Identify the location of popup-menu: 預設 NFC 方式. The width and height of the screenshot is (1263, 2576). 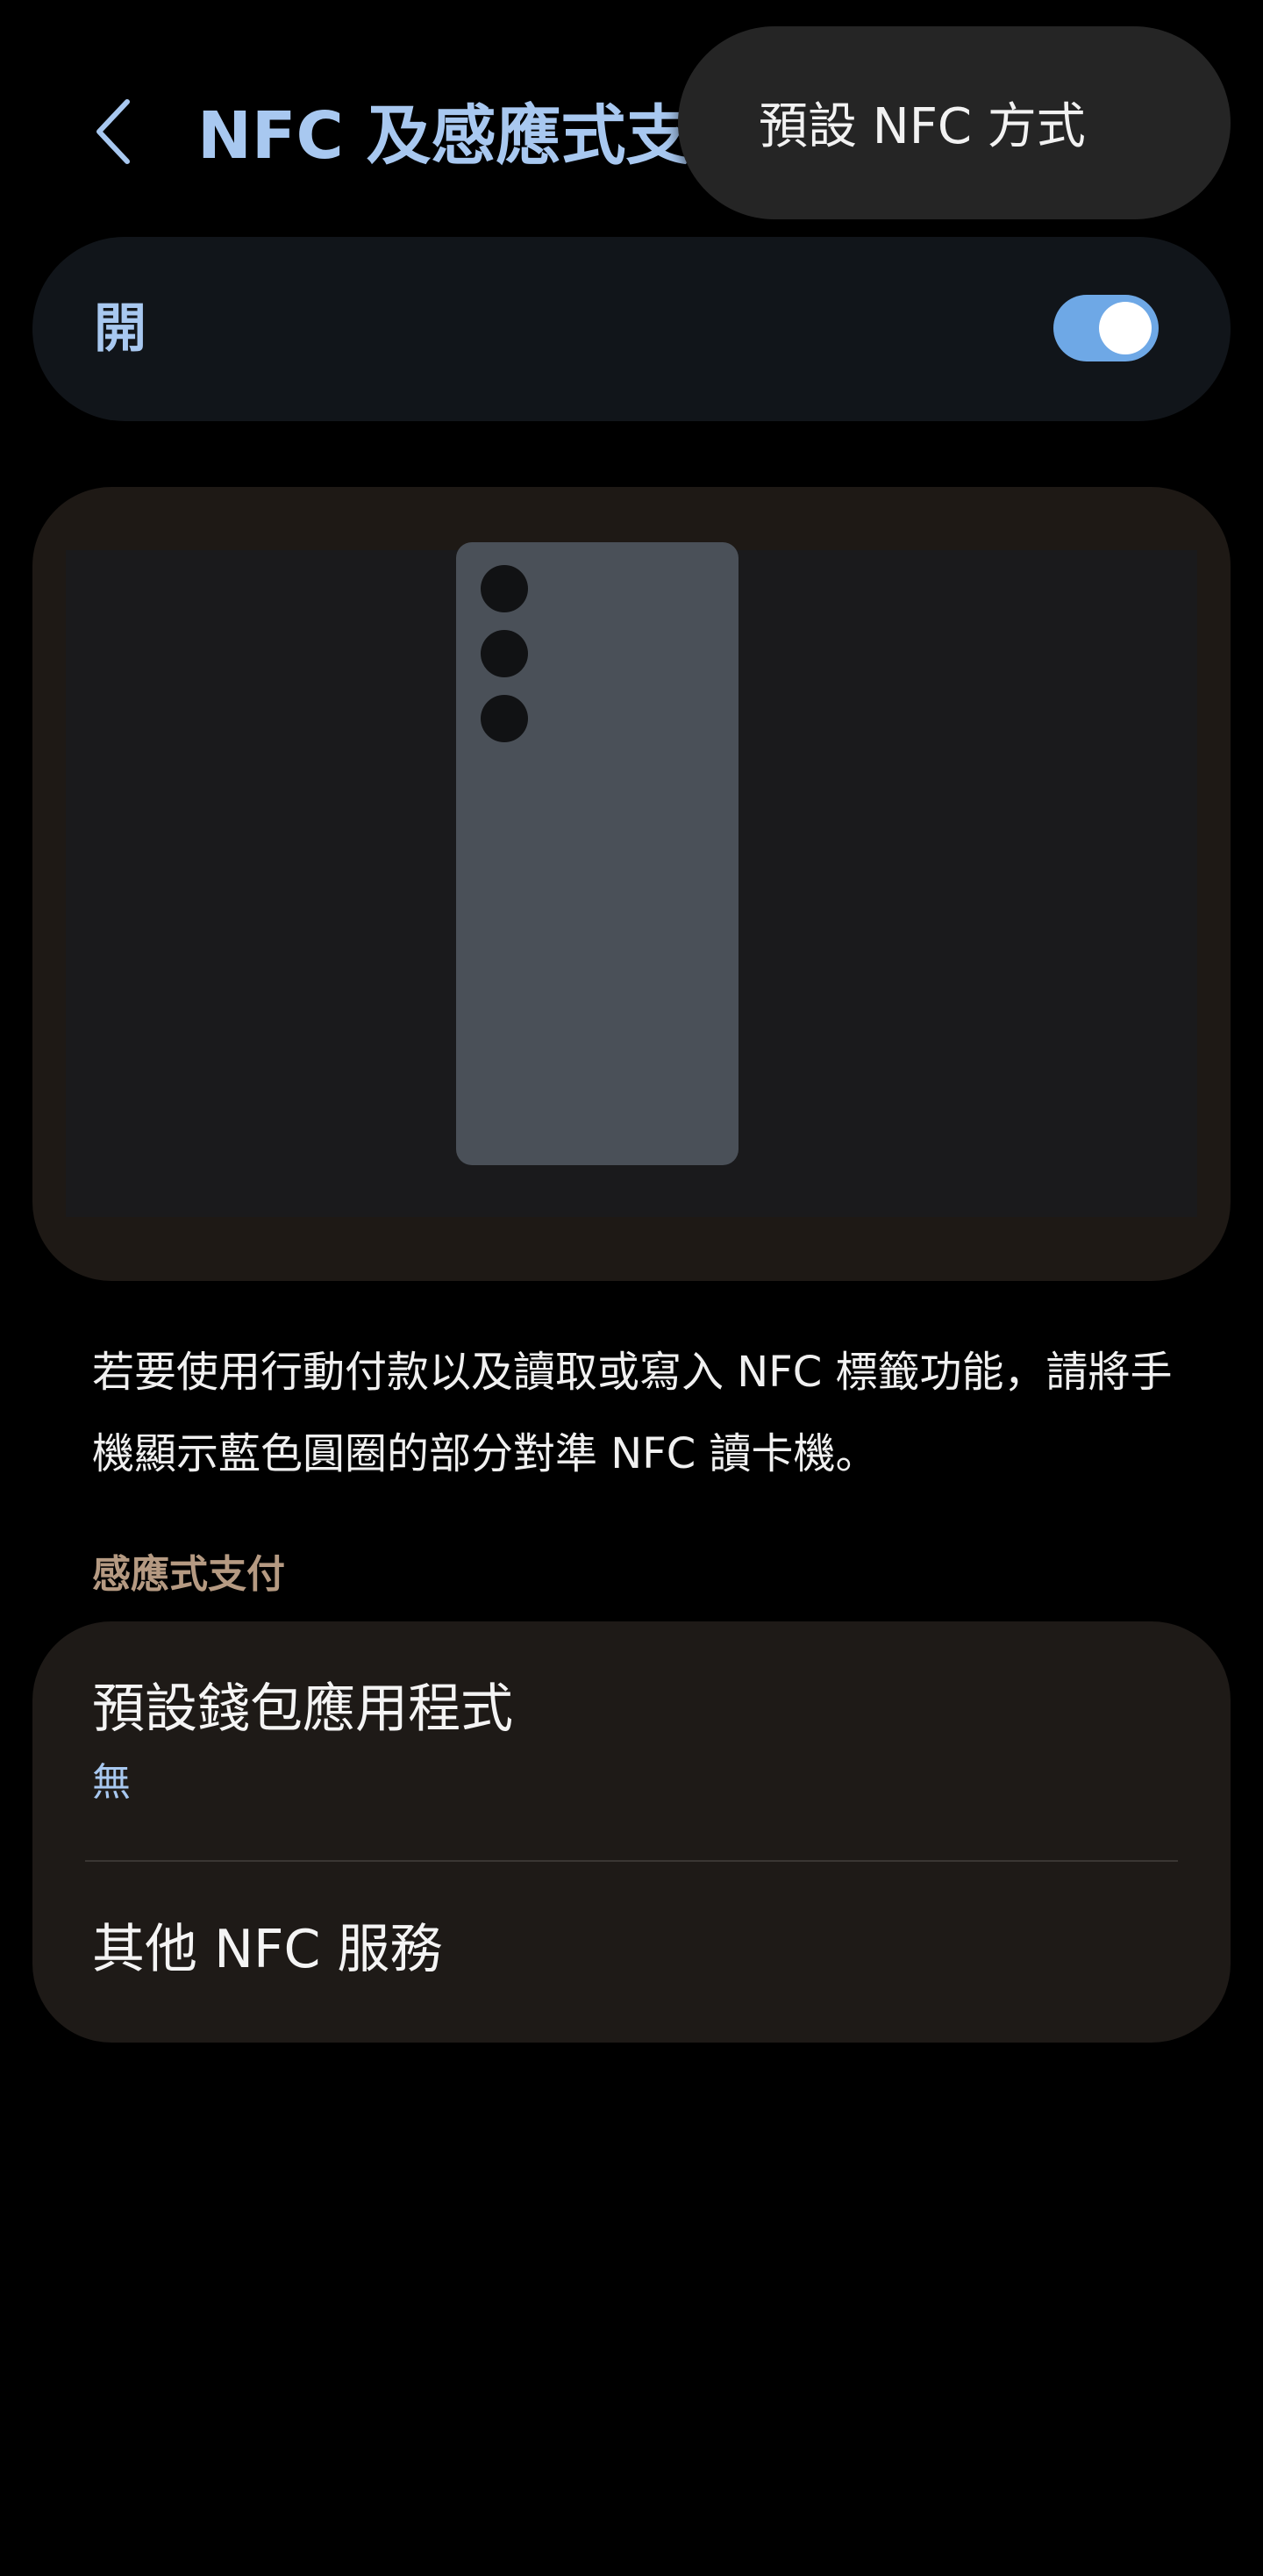
(954, 122).